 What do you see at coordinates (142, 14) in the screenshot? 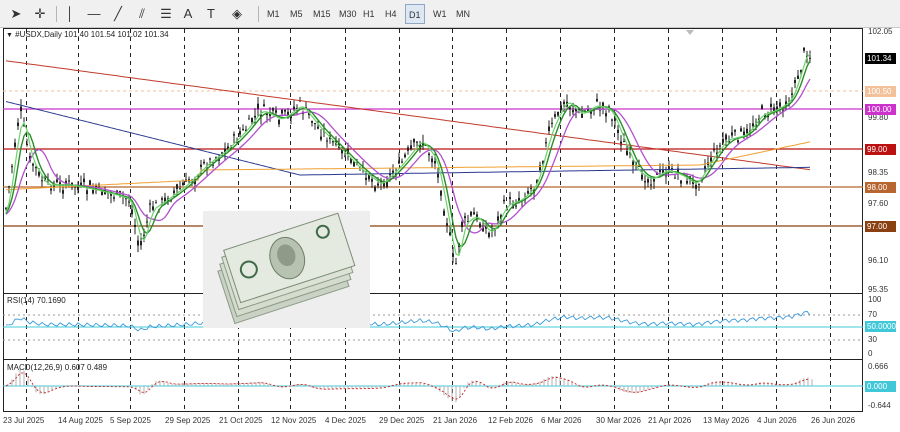
I see `equidistant-channel-icon: ⫽` at bounding box center [142, 14].